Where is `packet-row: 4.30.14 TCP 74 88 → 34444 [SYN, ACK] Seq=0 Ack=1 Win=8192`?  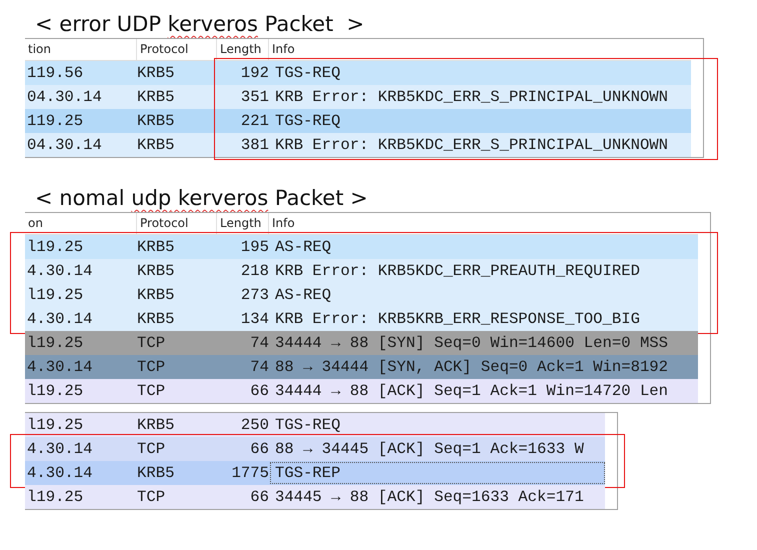 packet-row: 4.30.14 TCP 74 88 → 34444 [SYN, ACK] Seq=0 Ack=1 Win=8192 is located at coordinates (361, 367).